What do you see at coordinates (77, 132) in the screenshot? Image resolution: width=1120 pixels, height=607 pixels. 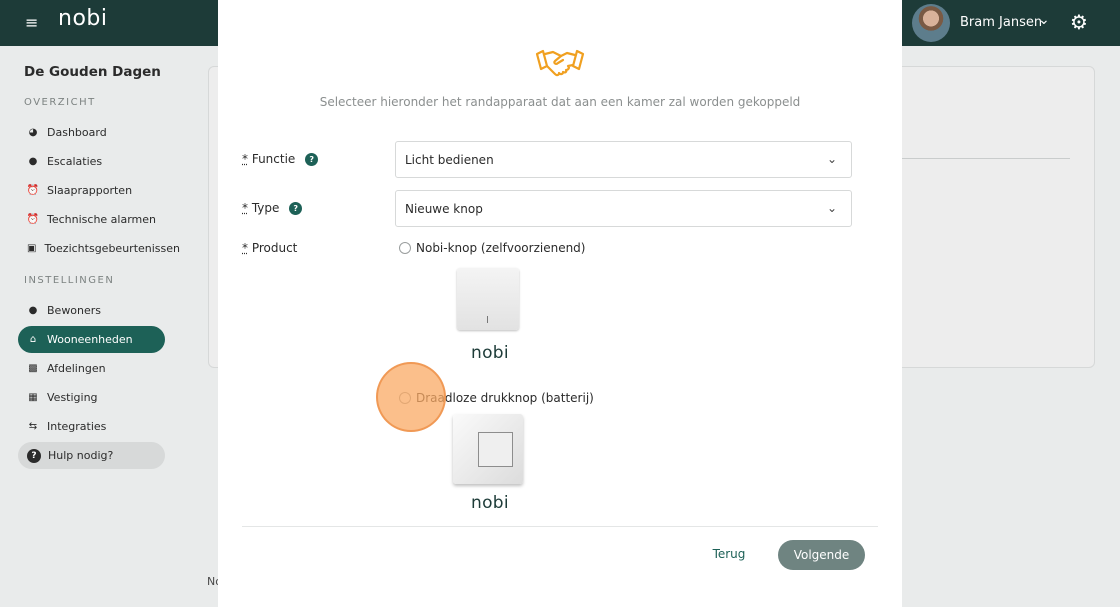 I see `sidebar-item-label: Dashboard` at bounding box center [77, 132].